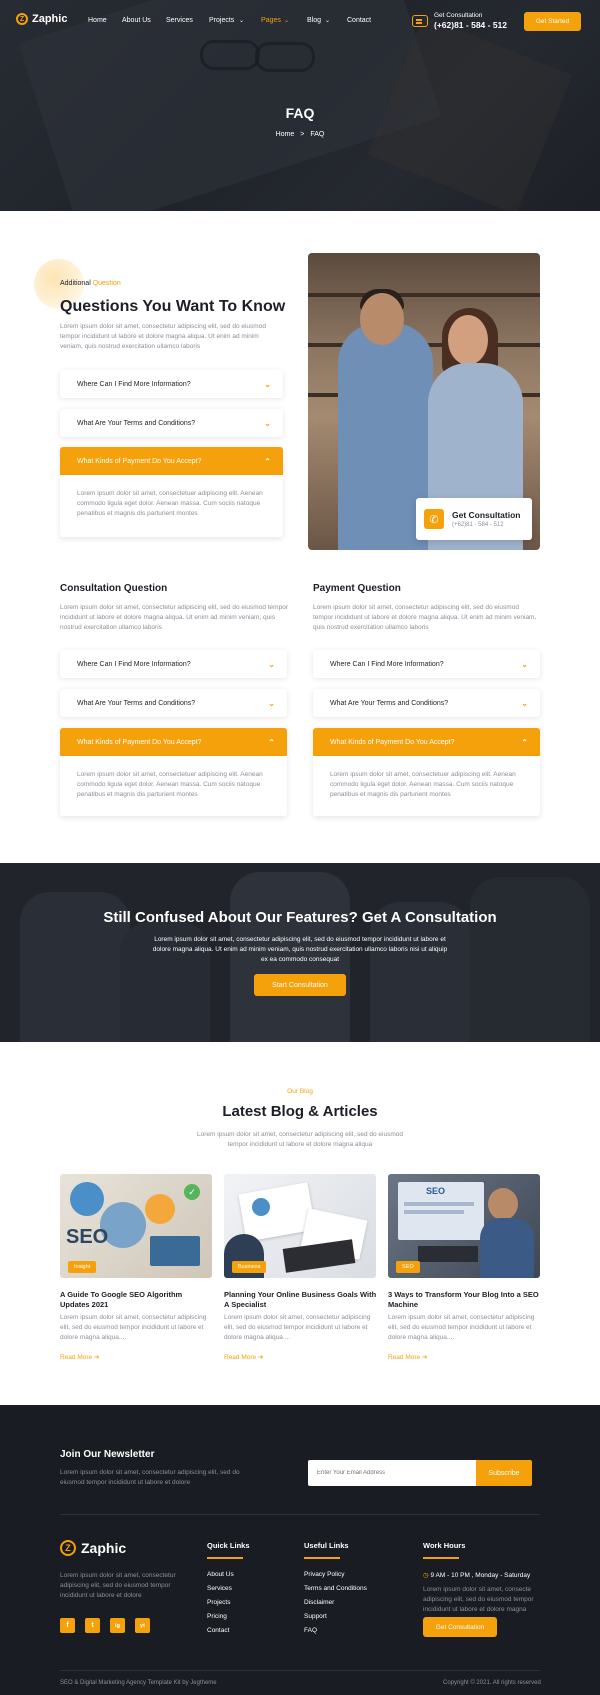 The width and height of the screenshot is (600, 1695). What do you see at coordinates (420, 21) in the screenshot?
I see `chat-icon` at bounding box center [420, 21].